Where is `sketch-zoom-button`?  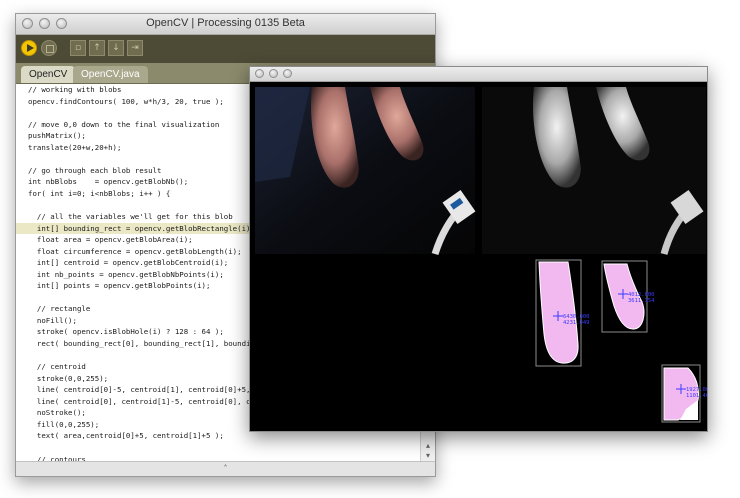
sketch-zoom-button is located at coordinates (287, 73).